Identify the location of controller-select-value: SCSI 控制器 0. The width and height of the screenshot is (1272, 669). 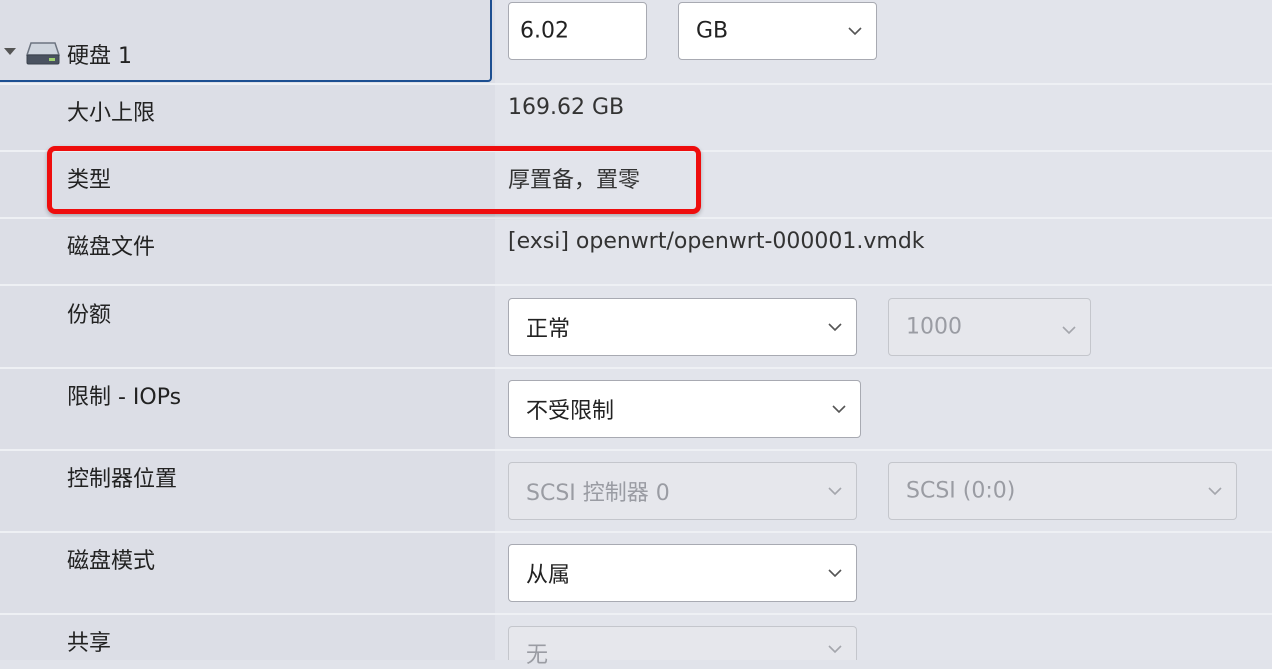
(598, 493).